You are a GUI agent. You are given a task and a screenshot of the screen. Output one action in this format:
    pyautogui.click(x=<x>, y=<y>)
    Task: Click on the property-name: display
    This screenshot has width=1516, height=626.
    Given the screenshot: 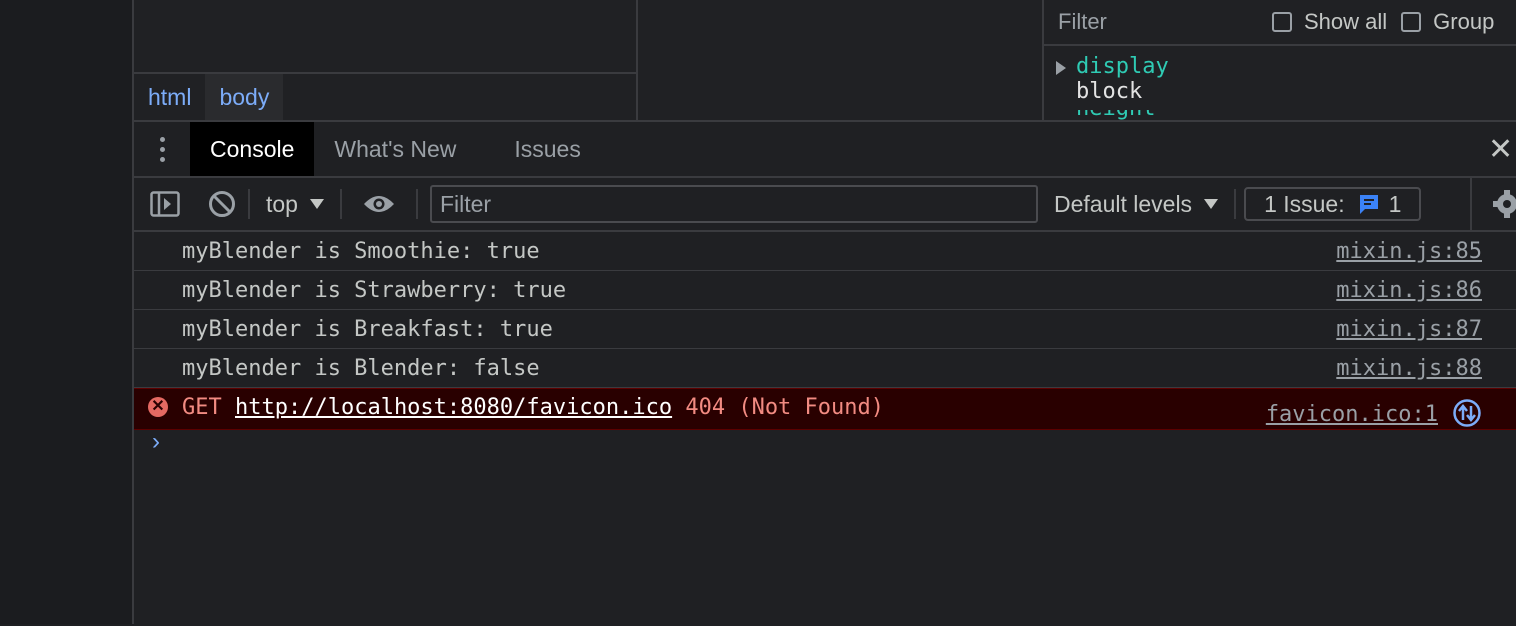 What is the action you would take?
    pyautogui.click(x=1122, y=66)
    